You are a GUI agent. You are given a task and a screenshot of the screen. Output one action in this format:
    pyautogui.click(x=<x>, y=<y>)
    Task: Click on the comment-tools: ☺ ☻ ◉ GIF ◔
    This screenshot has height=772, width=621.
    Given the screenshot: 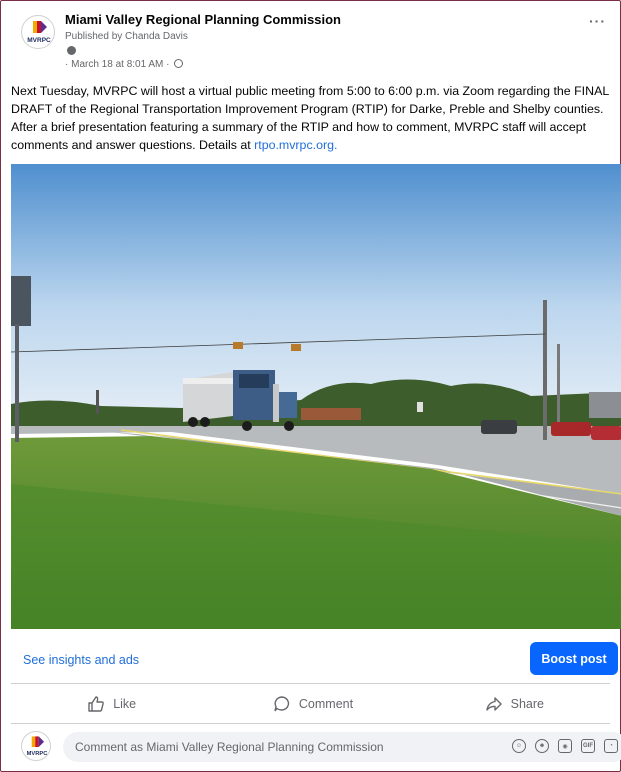 What is the action you would take?
    pyautogui.click(x=565, y=746)
    